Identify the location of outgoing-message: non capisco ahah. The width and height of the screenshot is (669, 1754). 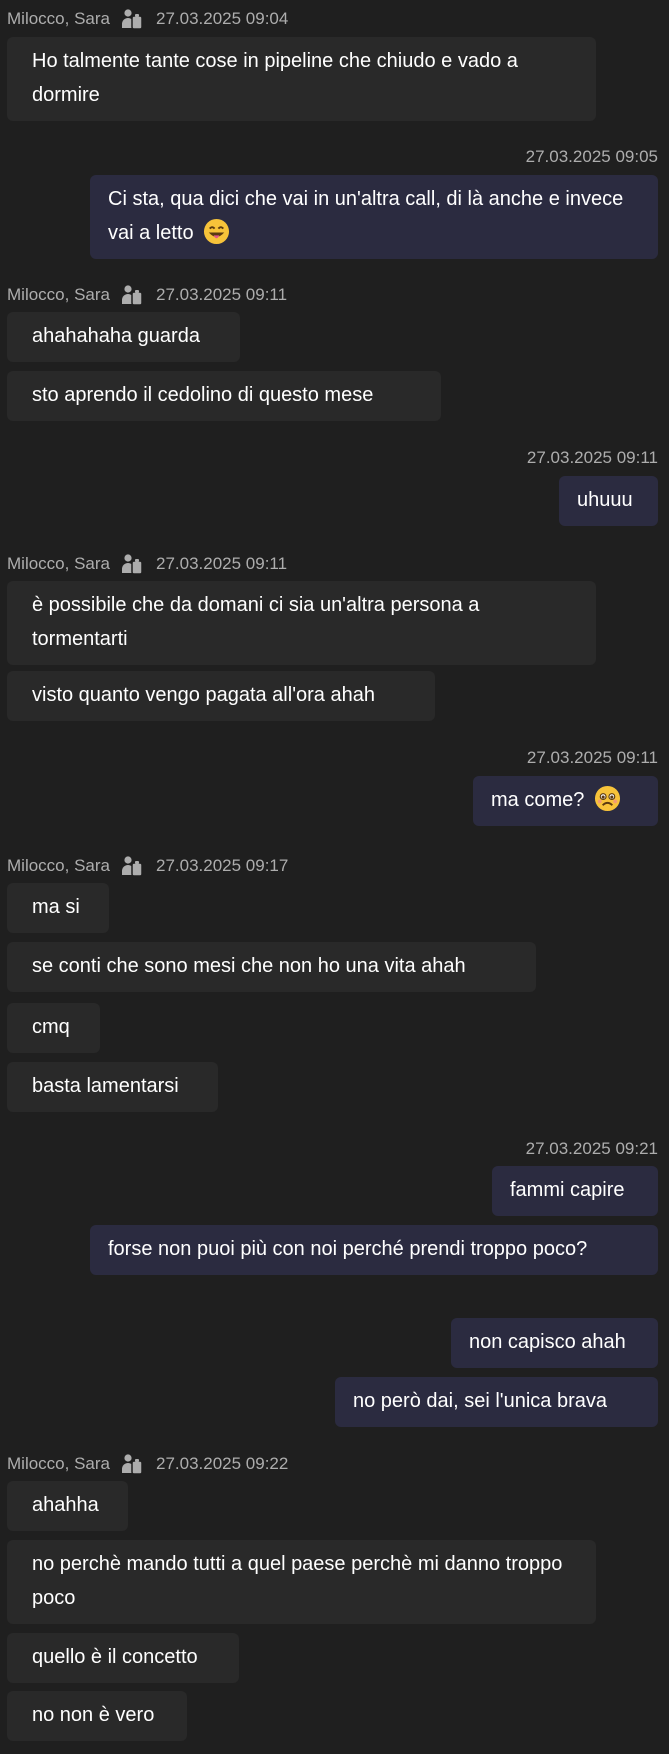
(554, 1343).